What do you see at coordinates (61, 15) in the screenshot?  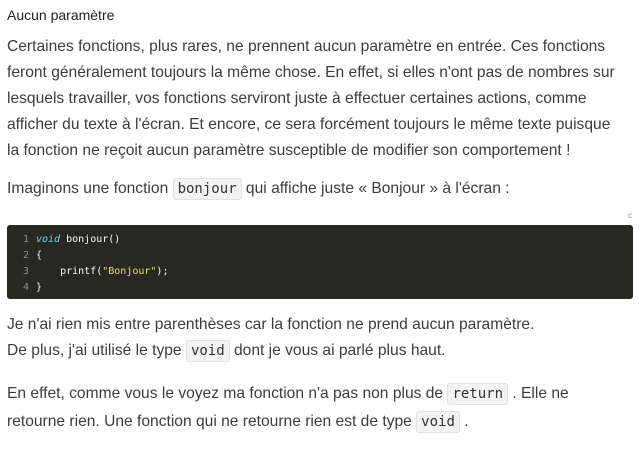 I see `section-heading: Aucun paramètre` at bounding box center [61, 15].